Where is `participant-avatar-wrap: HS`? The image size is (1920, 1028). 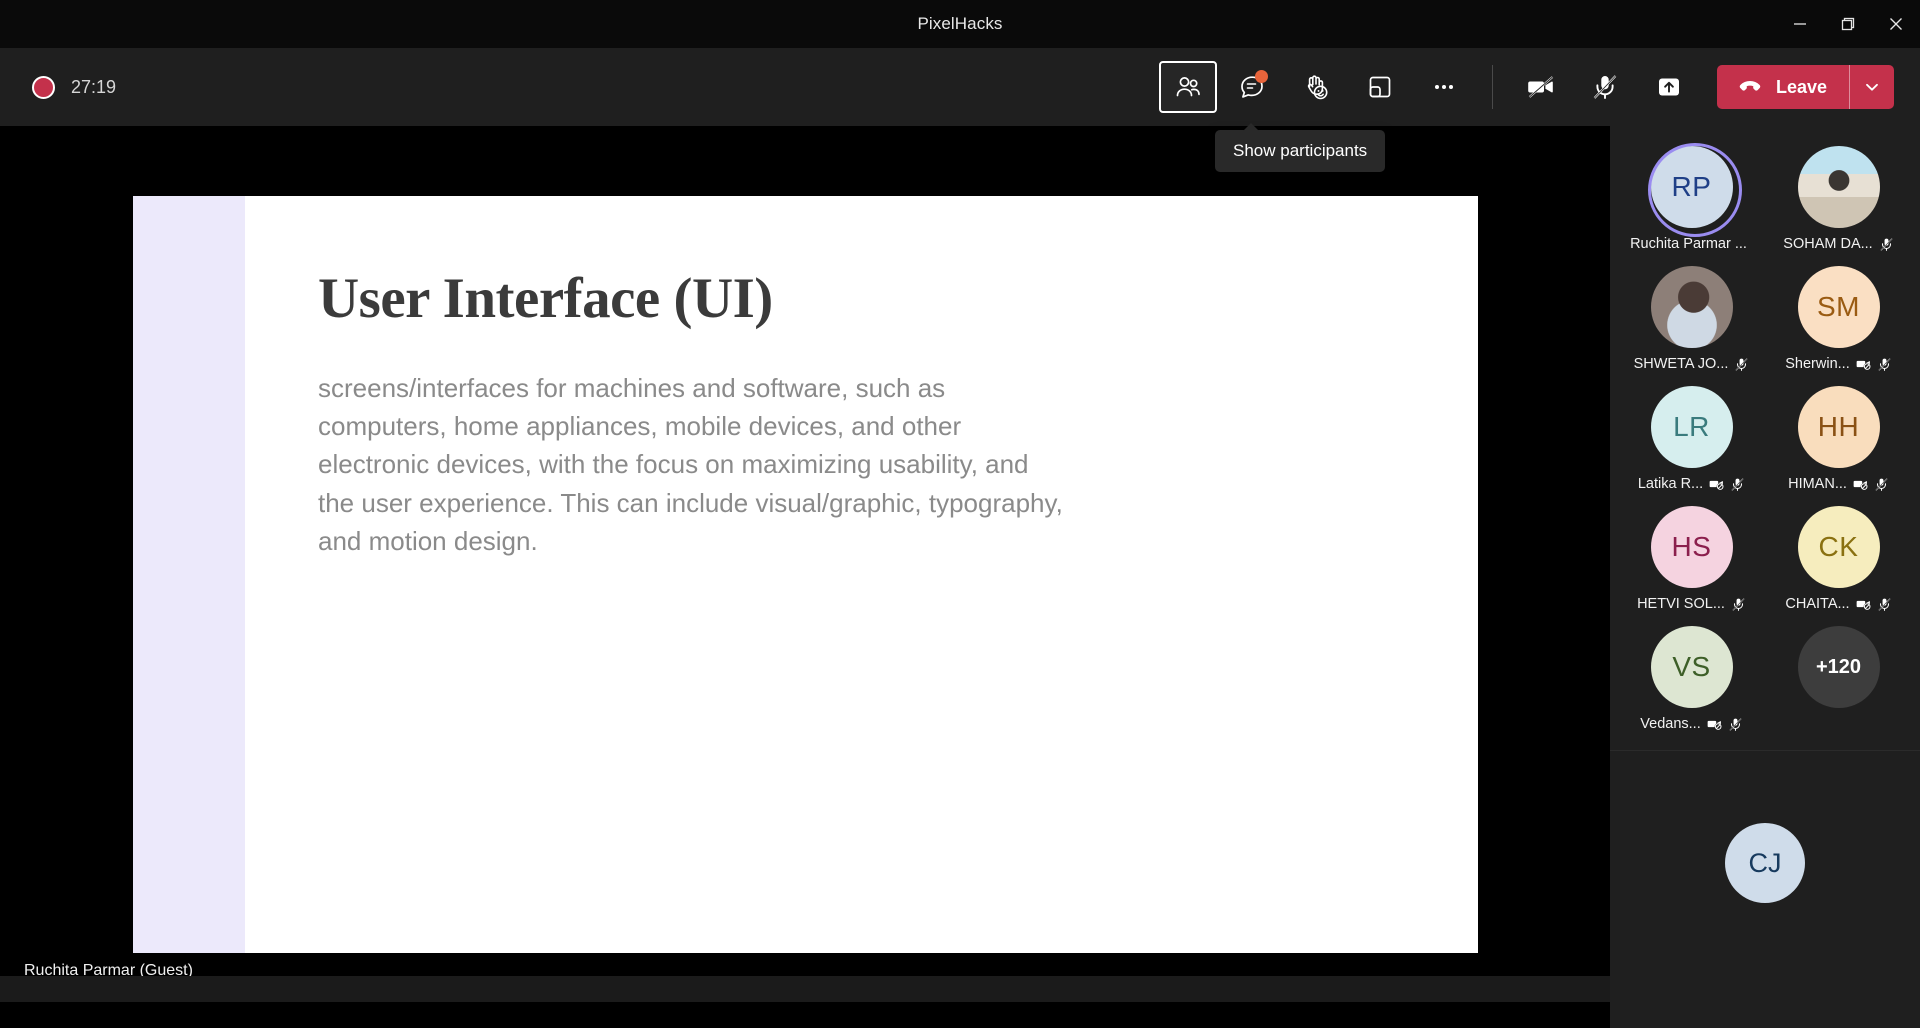
participant-avatar-wrap: HS is located at coordinates (1692, 547).